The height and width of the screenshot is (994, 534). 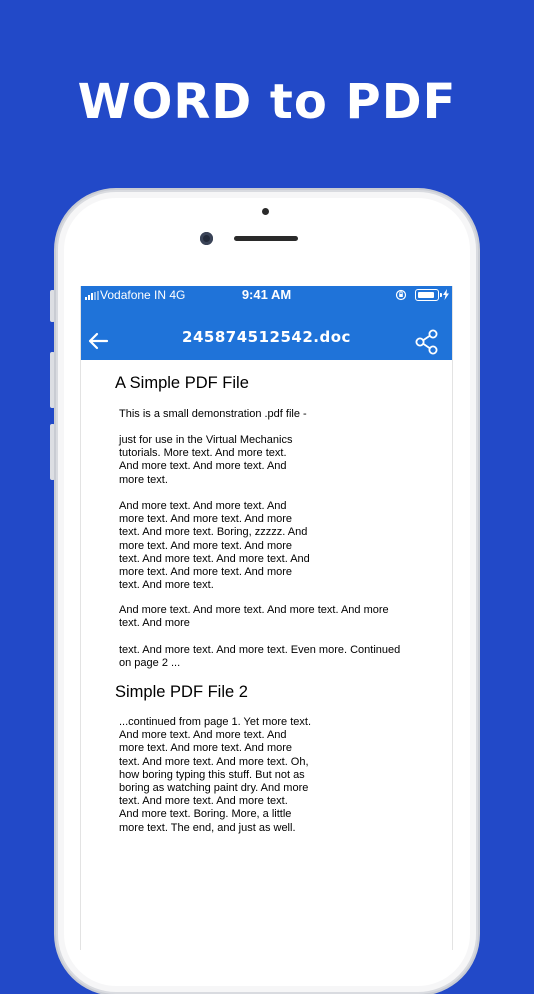 I want to click on banner-title: WORD to PDF, so click(x=267, y=102).